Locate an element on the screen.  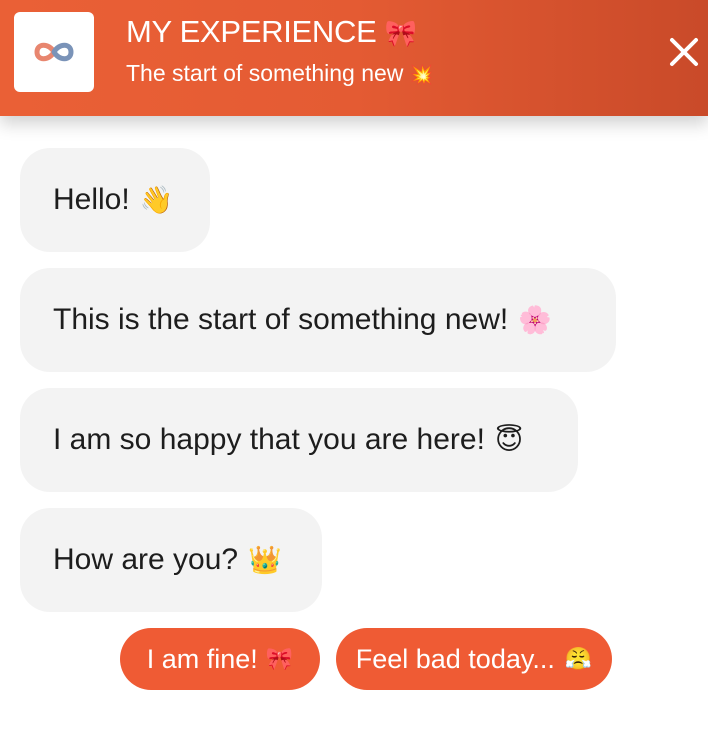
close-icon is located at coordinates (684, 52).